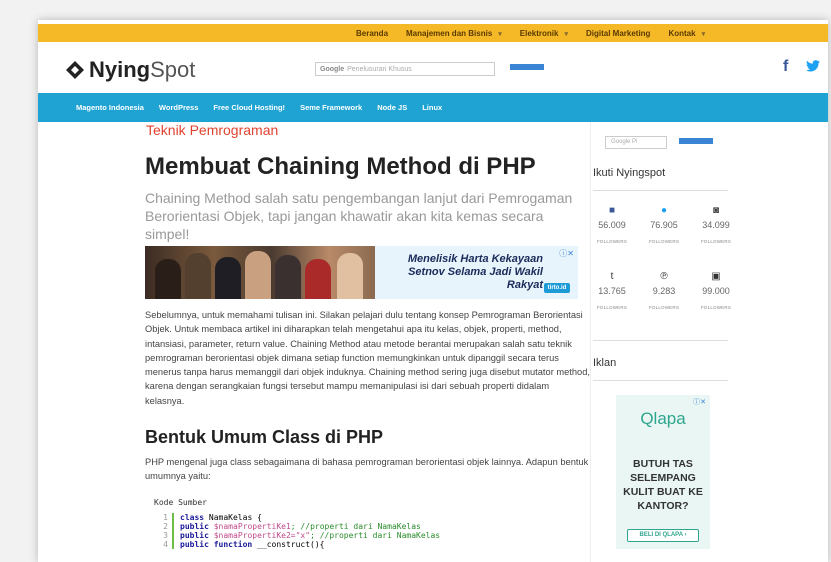 This screenshot has height=562, width=831. I want to click on ad-photo, so click(260, 272).